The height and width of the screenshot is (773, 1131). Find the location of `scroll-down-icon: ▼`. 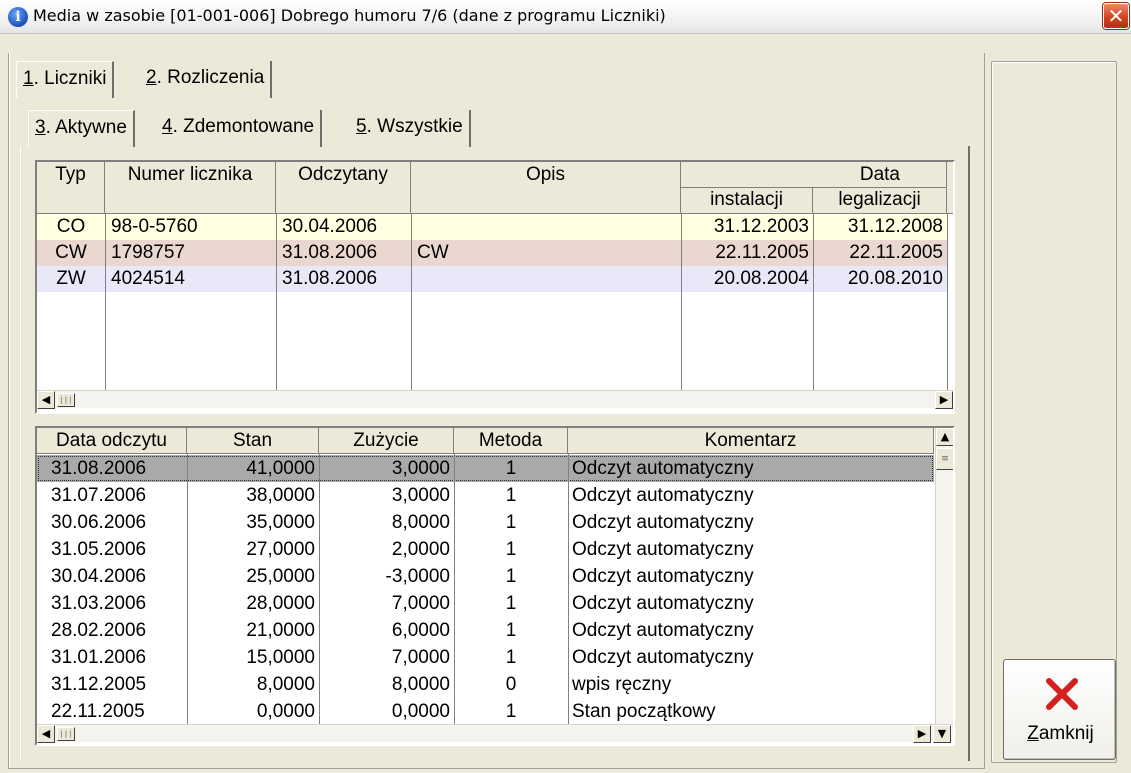

scroll-down-icon: ▼ is located at coordinates (942, 734).